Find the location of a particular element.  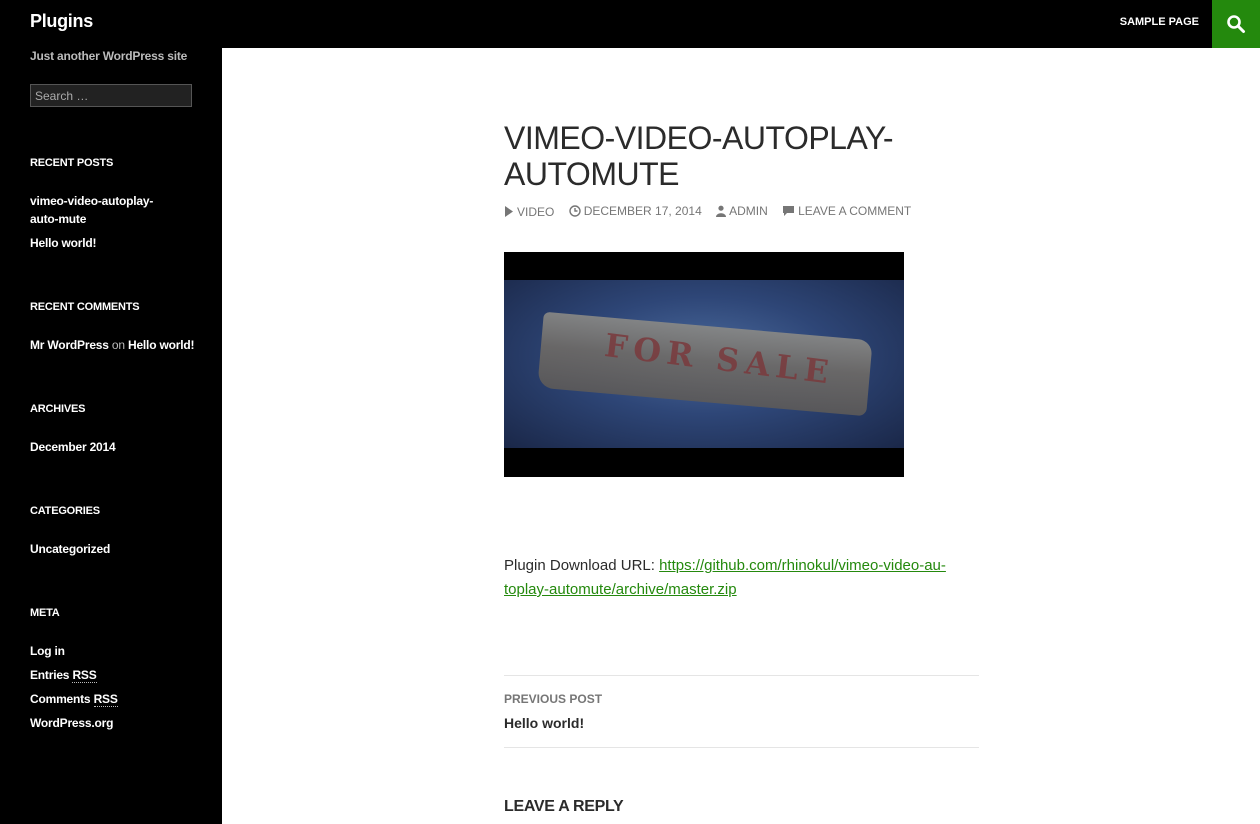

search-input is located at coordinates (111, 95).